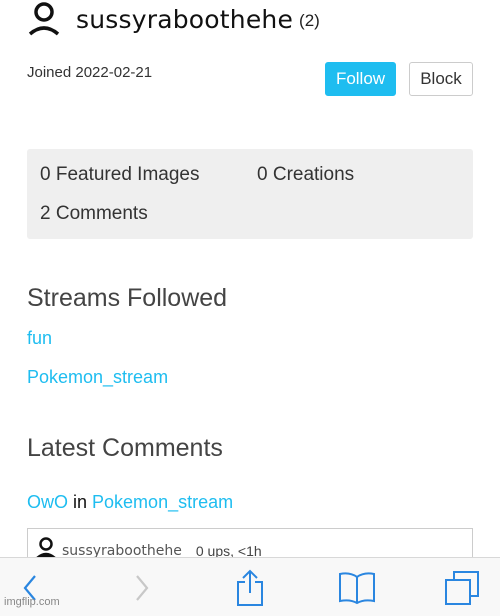  Describe the element at coordinates (441, 79) in the screenshot. I see `block-button: Block` at that location.